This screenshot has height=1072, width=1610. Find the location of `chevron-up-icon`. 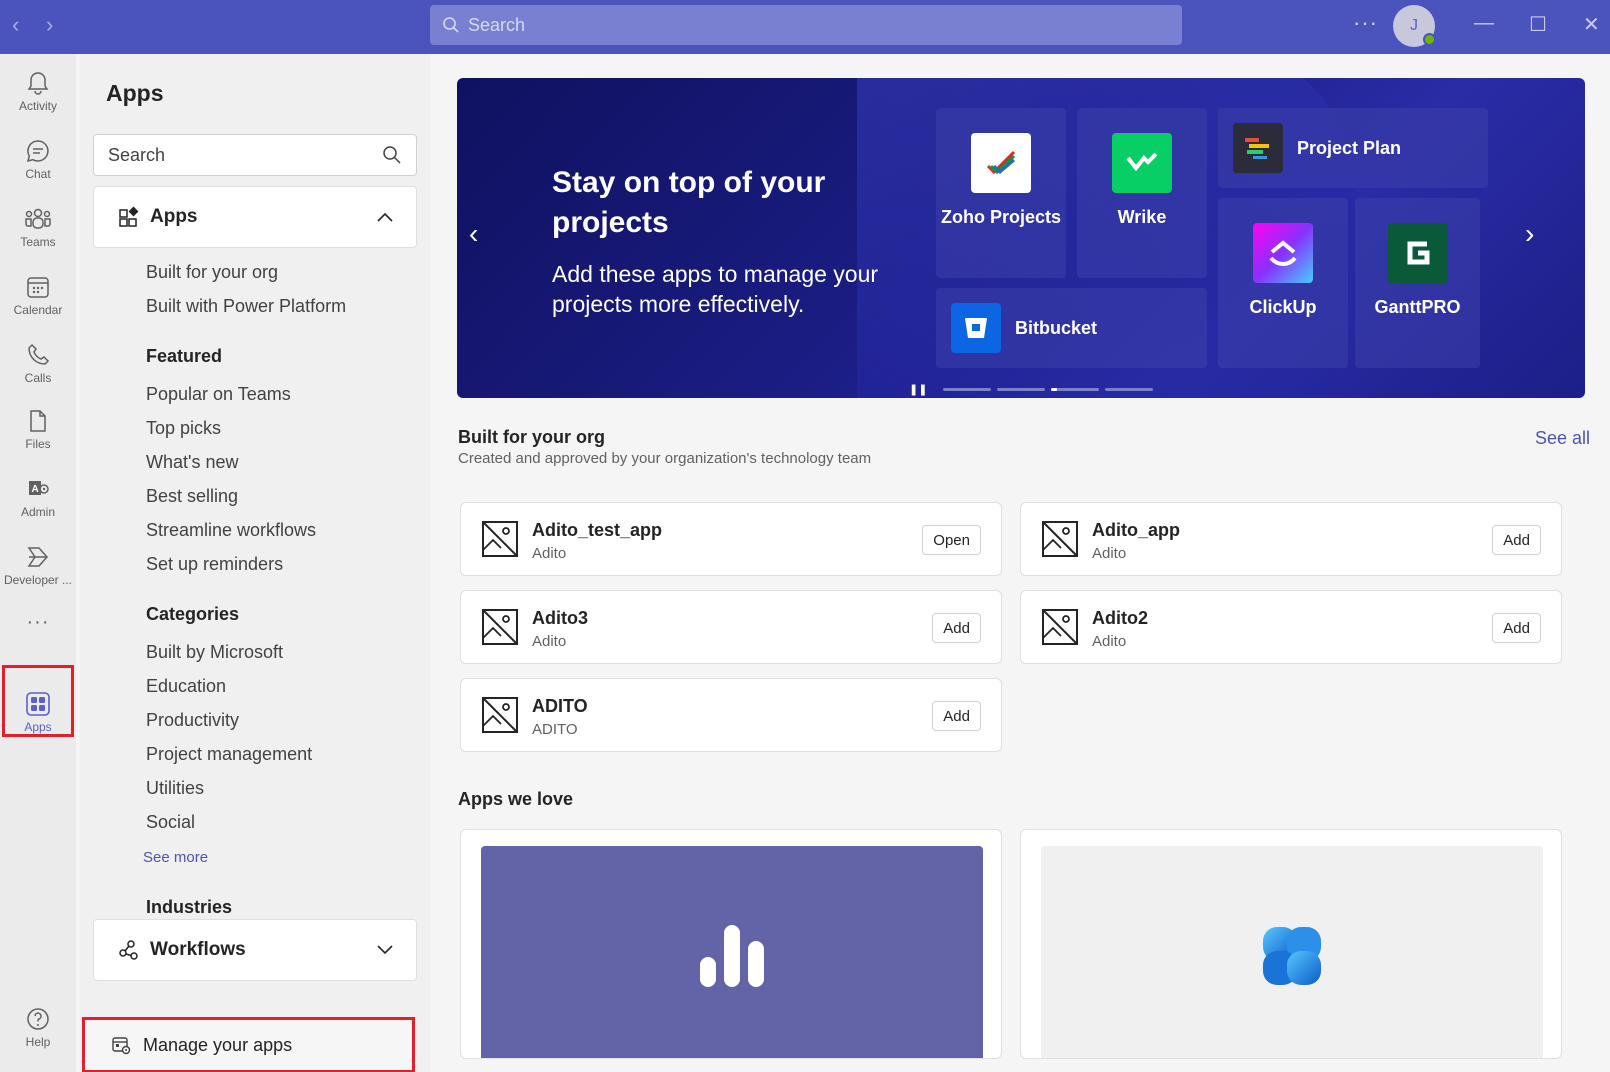

chevron-up-icon is located at coordinates (385, 217).